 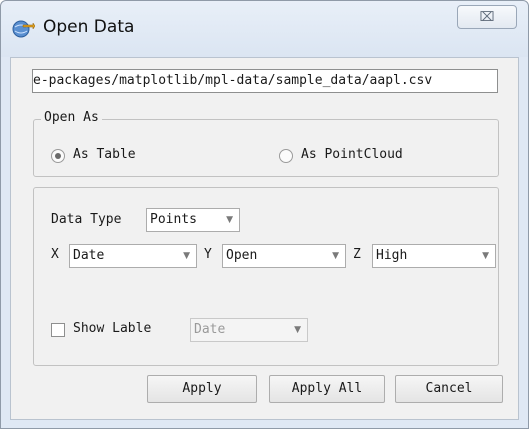 What do you see at coordinates (202, 389) in the screenshot?
I see `apply-button: Apply` at bounding box center [202, 389].